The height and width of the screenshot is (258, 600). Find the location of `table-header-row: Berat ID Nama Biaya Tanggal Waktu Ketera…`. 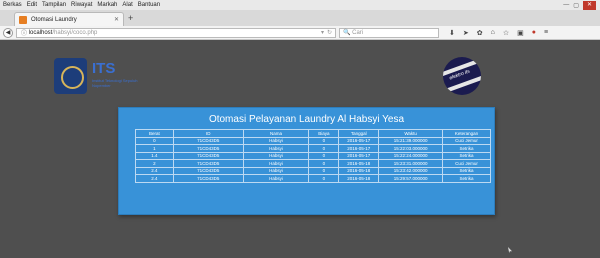

table-header-row: Berat ID Nama Biaya Tanggal Waktu Ketera… is located at coordinates (313, 133).